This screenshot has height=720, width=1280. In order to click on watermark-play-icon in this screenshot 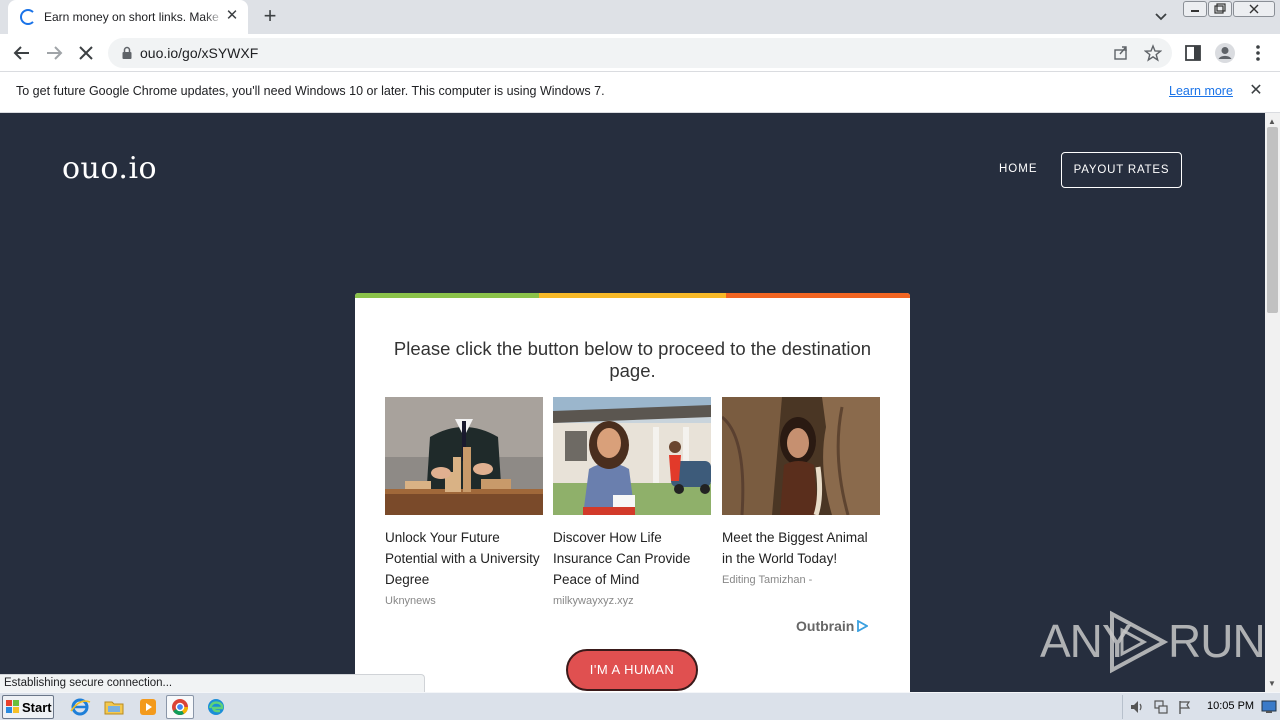, I will do `click(1139, 642)`.